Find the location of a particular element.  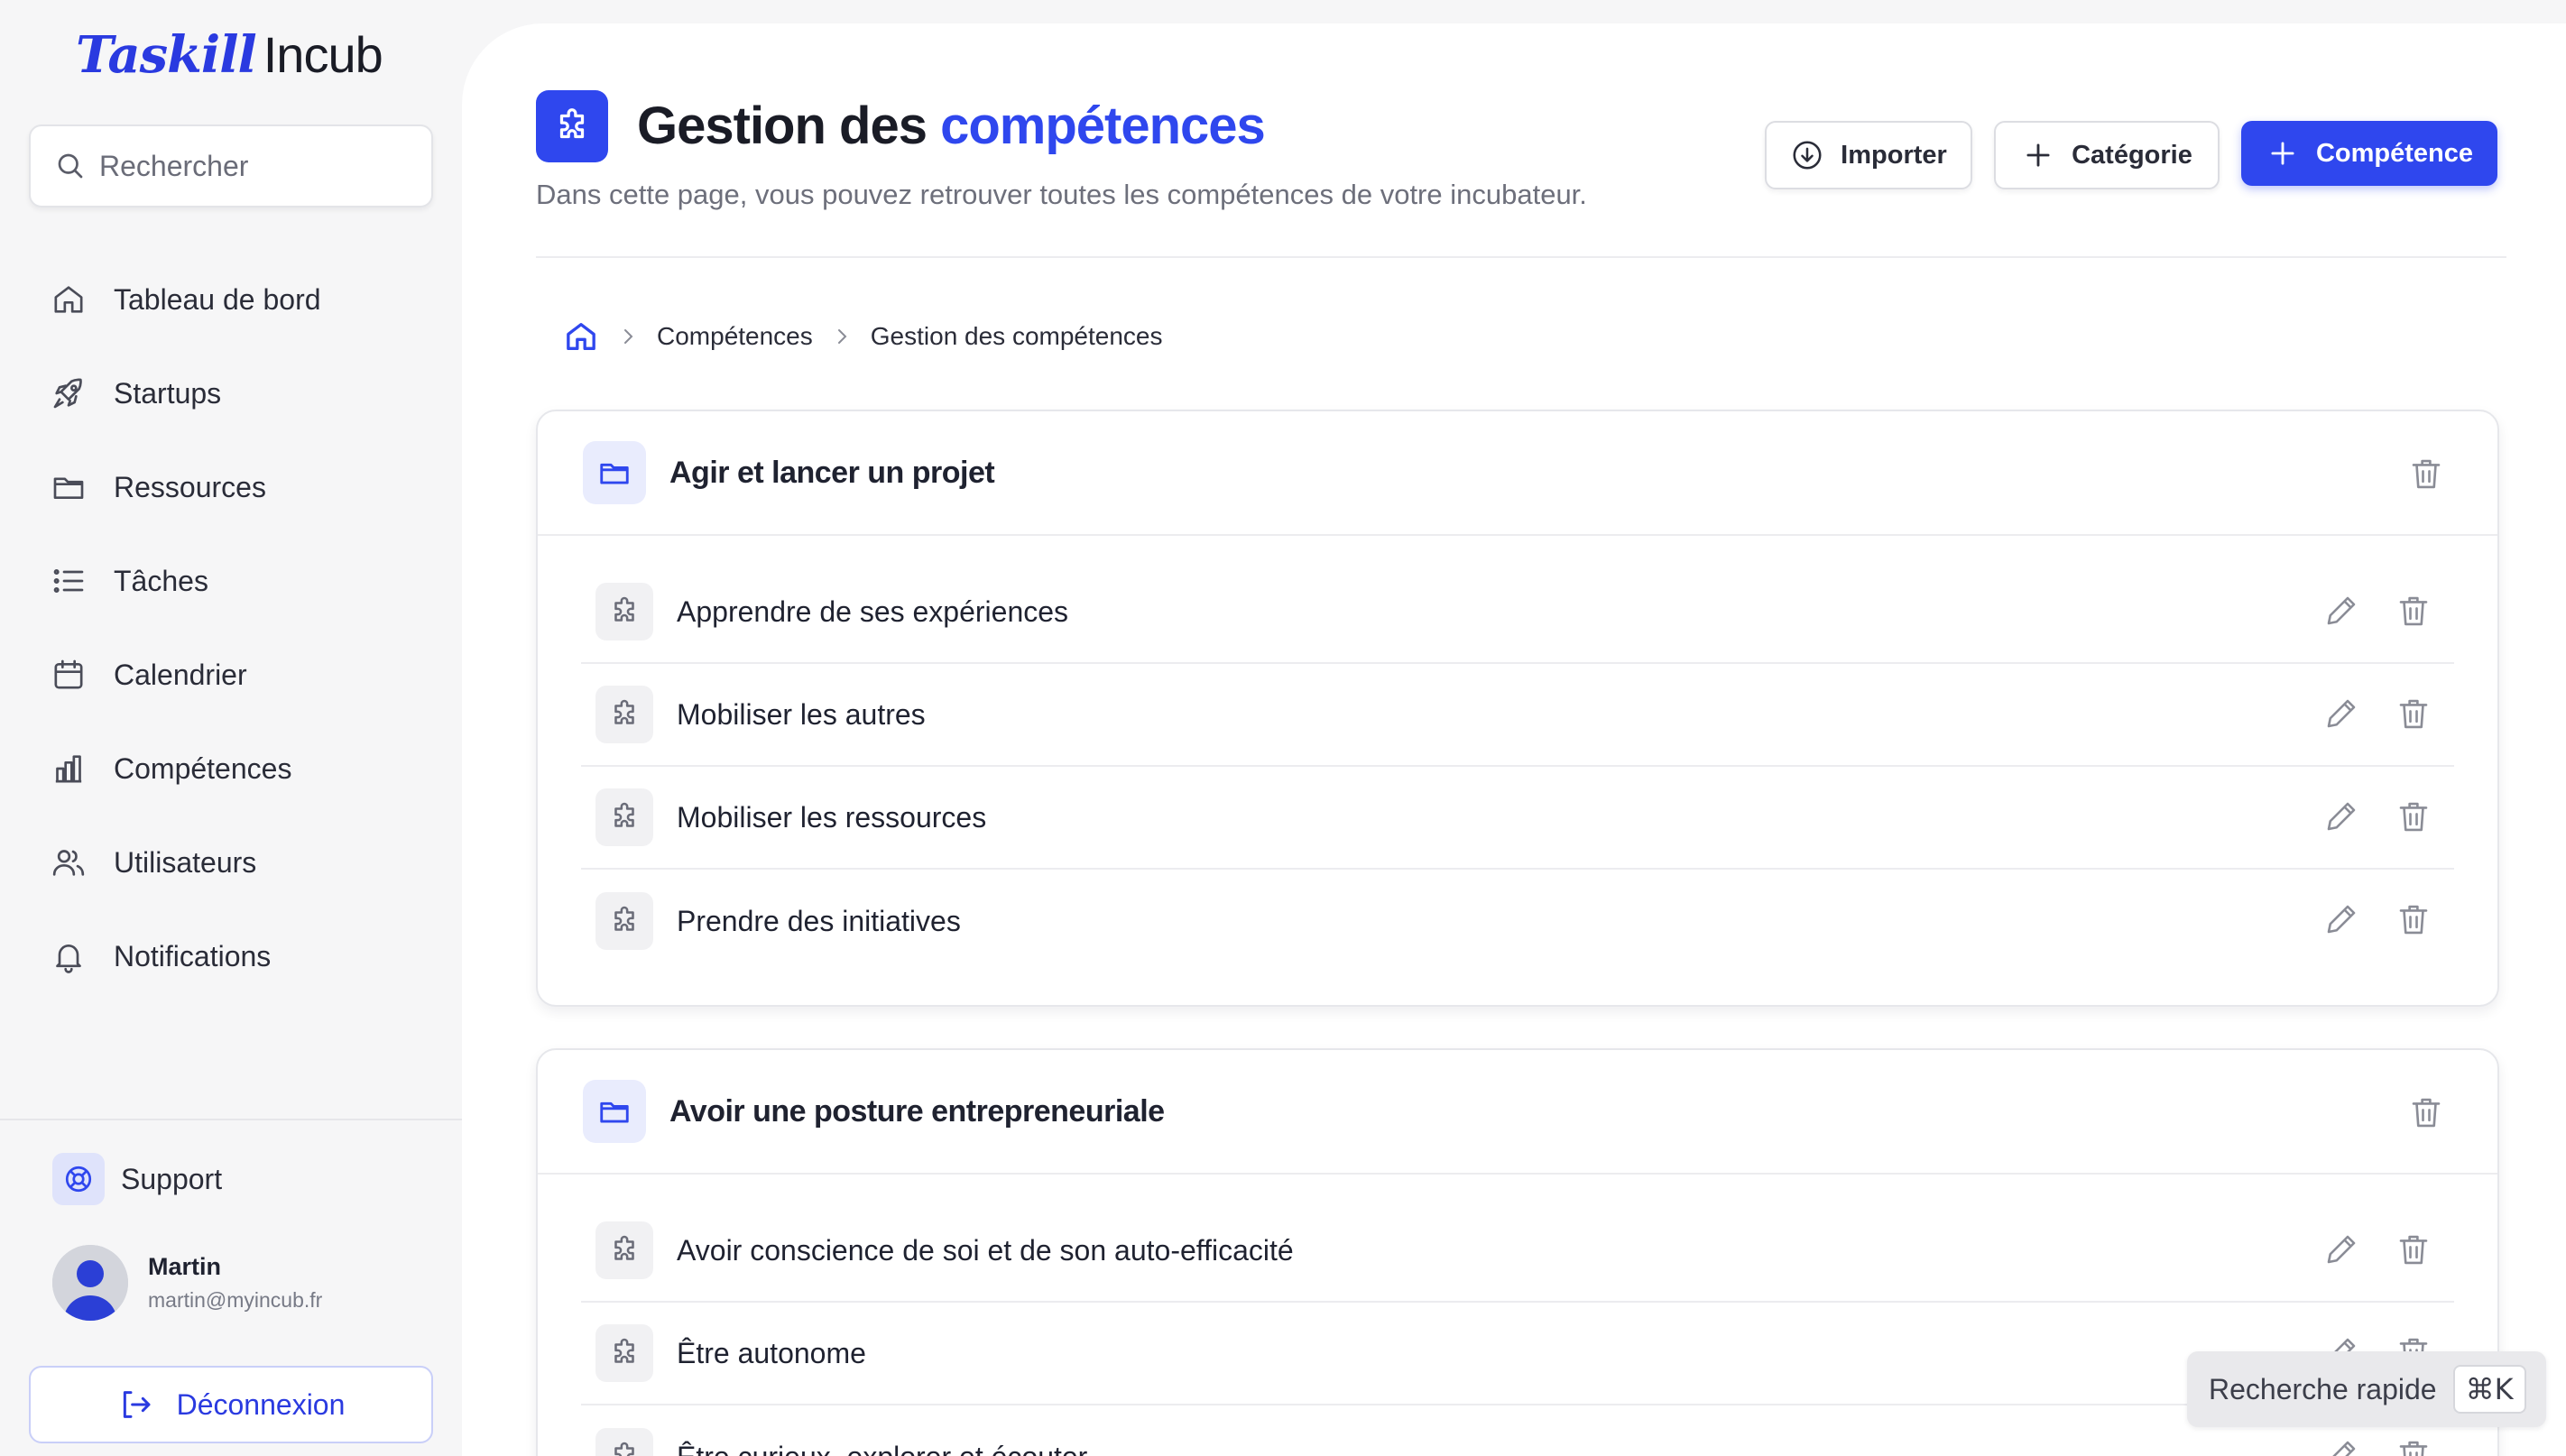

page-title-prefix: Gestion des is located at coordinates (789, 126).